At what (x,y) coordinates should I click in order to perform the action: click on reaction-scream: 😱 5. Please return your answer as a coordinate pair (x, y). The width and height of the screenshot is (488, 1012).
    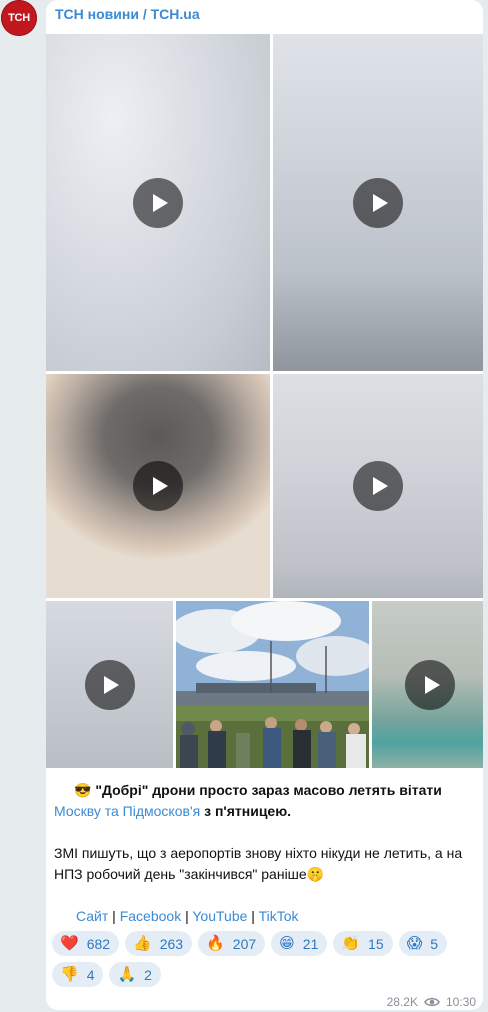
    Looking at the image, I should click on (423, 943).